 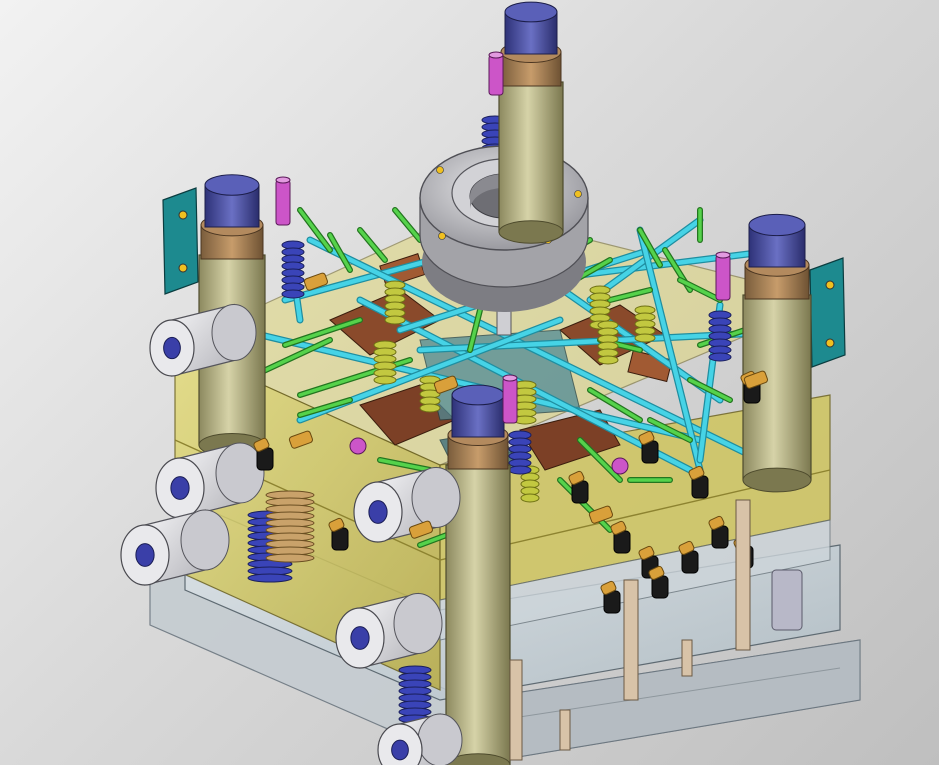 I want to click on cylinder-body, so click(x=531, y=157).